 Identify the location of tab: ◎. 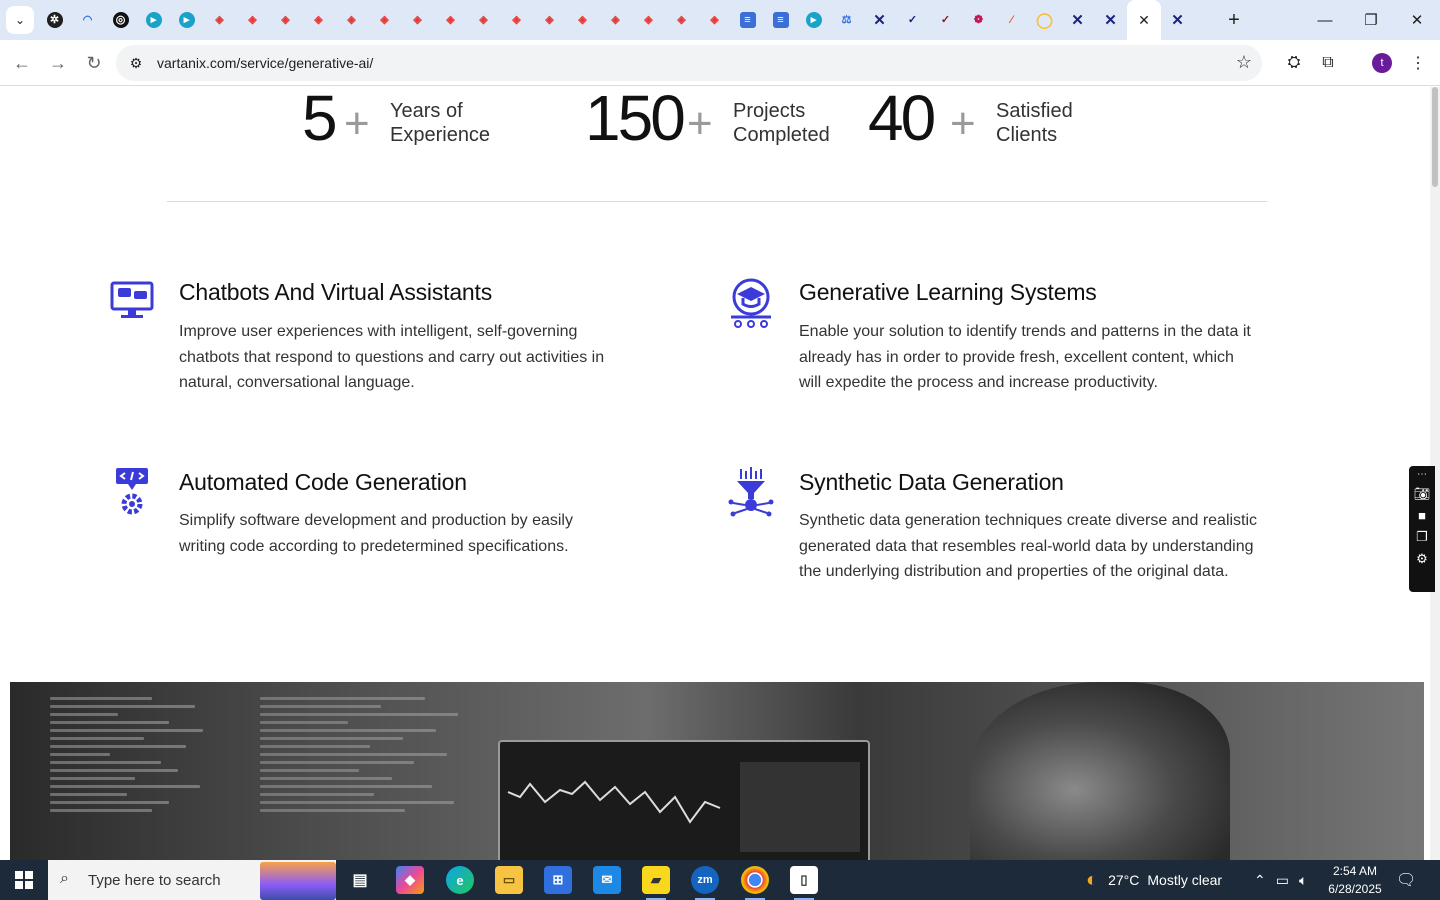
(120, 20).